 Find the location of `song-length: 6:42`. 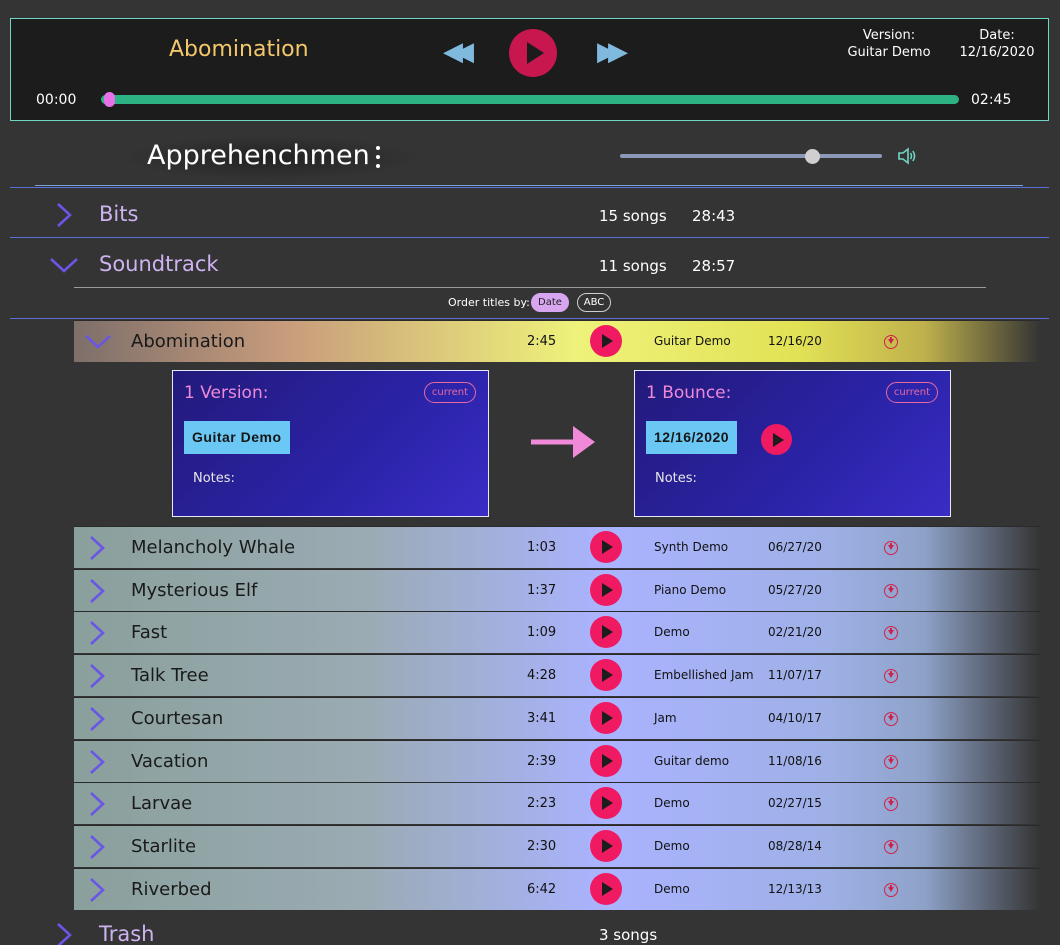

song-length: 6:42 is located at coordinates (542, 889).